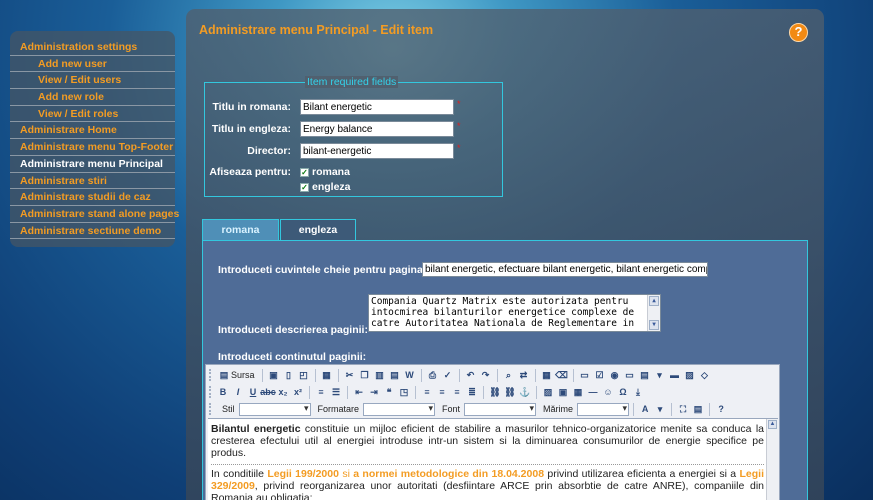  Describe the element at coordinates (593, 392) in the screenshot. I see `horizontal-rule-icon: ―` at that location.